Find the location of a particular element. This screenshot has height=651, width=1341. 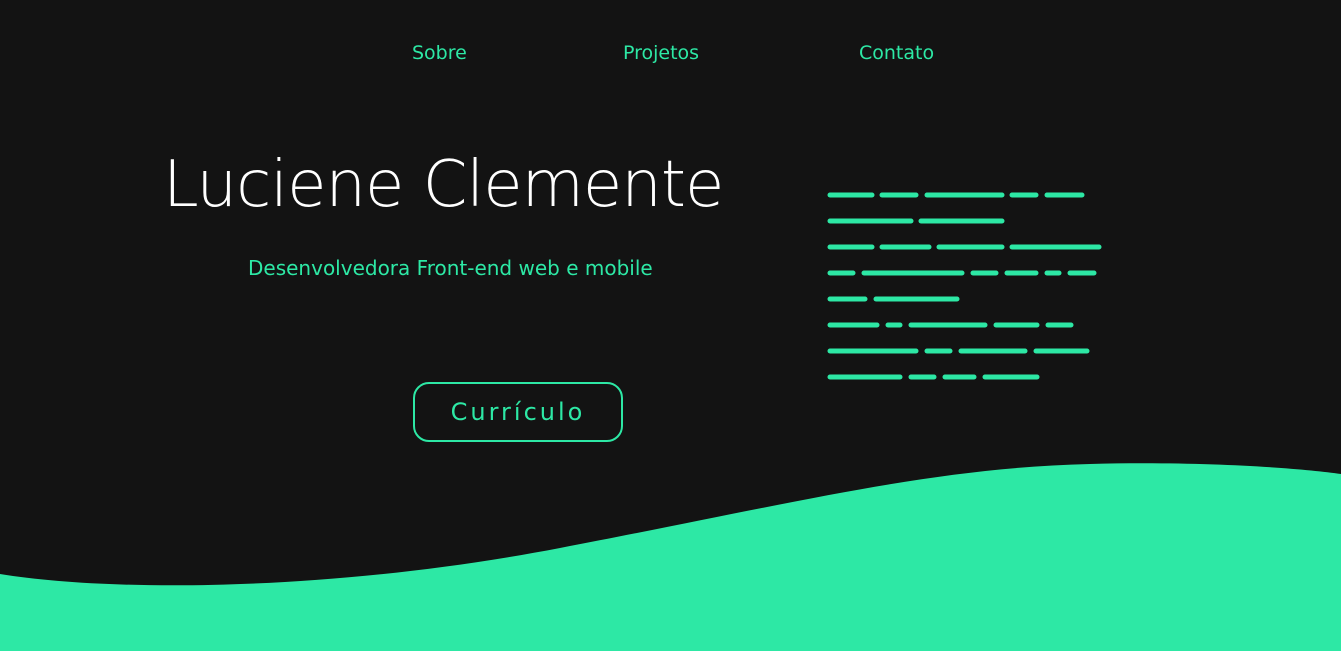

hero-subtitle: Desenvolvedora Front-end web e mobile is located at coordinates (450, 268).